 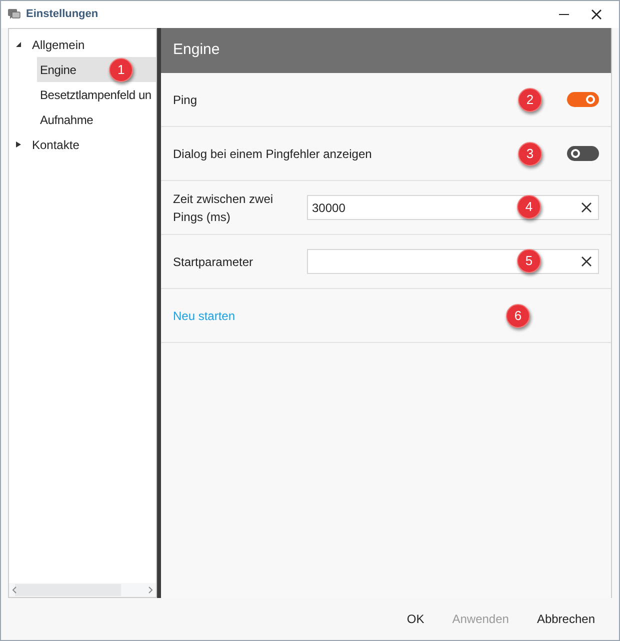 I want to click on setting-label: Startparameter, so click(x=213, y=262).